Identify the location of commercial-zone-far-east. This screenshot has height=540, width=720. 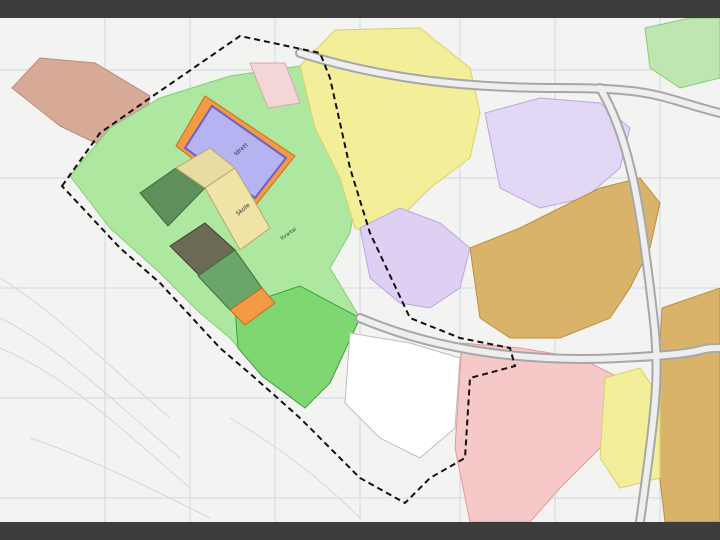
(687, 404).